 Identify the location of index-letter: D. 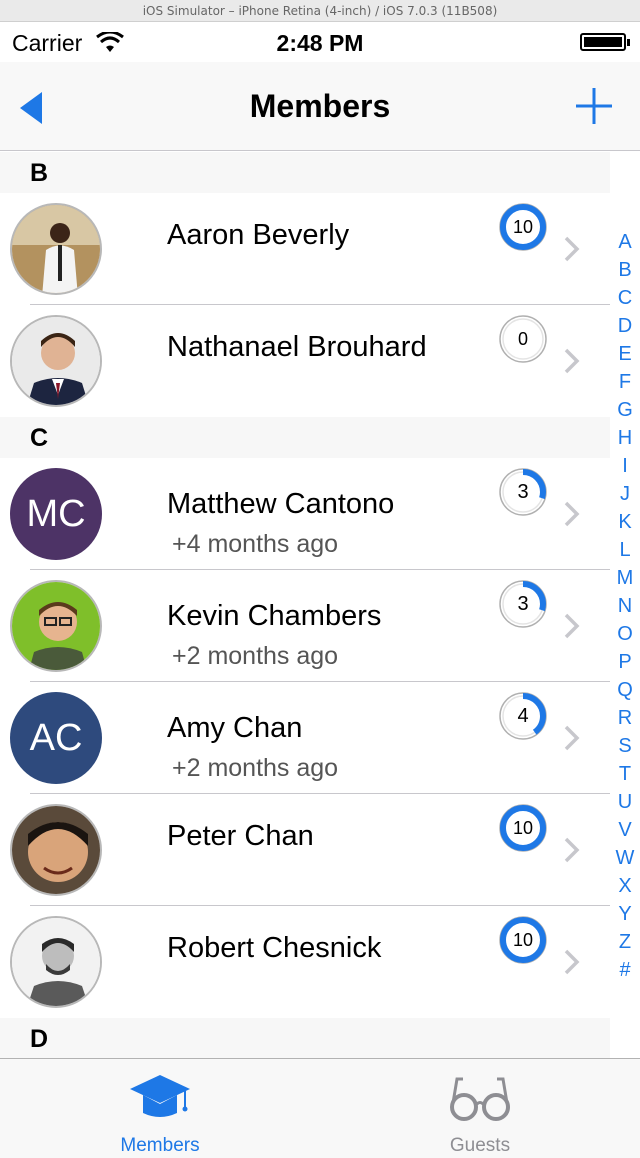
(625, 326).